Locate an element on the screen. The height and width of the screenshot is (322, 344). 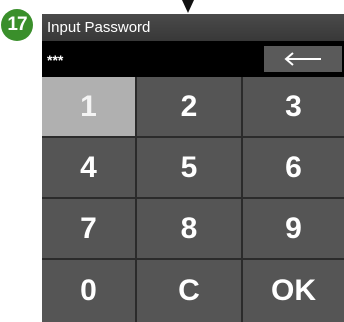
key-2-button: 2 is located at coordinates (190, 107).